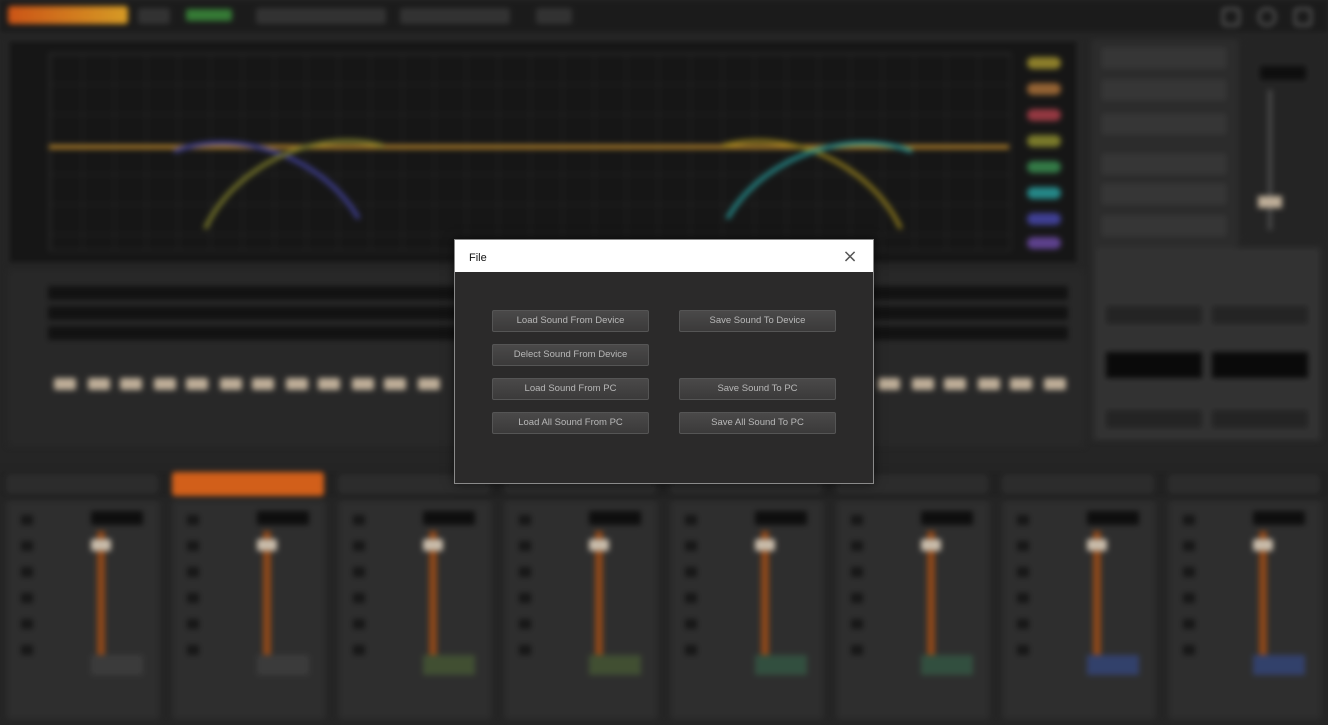  Describe the element at coordinates (570, 321) in the screenshot. I see `load-sound-from-device-button: Load Sound From Device` at that location.